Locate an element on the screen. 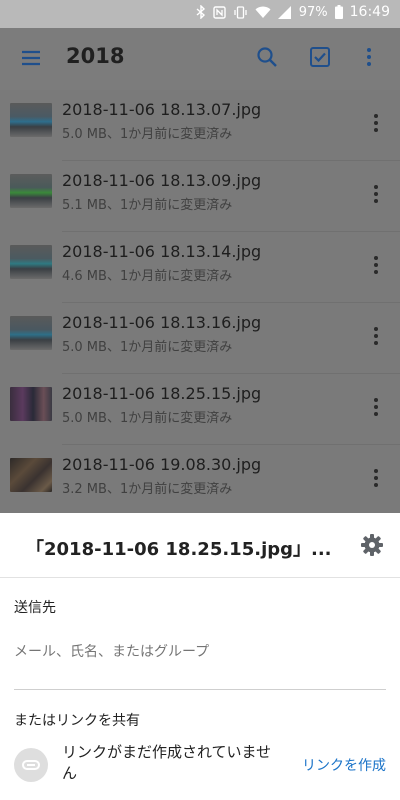  bluetooth-icon is located at coordinates (201, 12).